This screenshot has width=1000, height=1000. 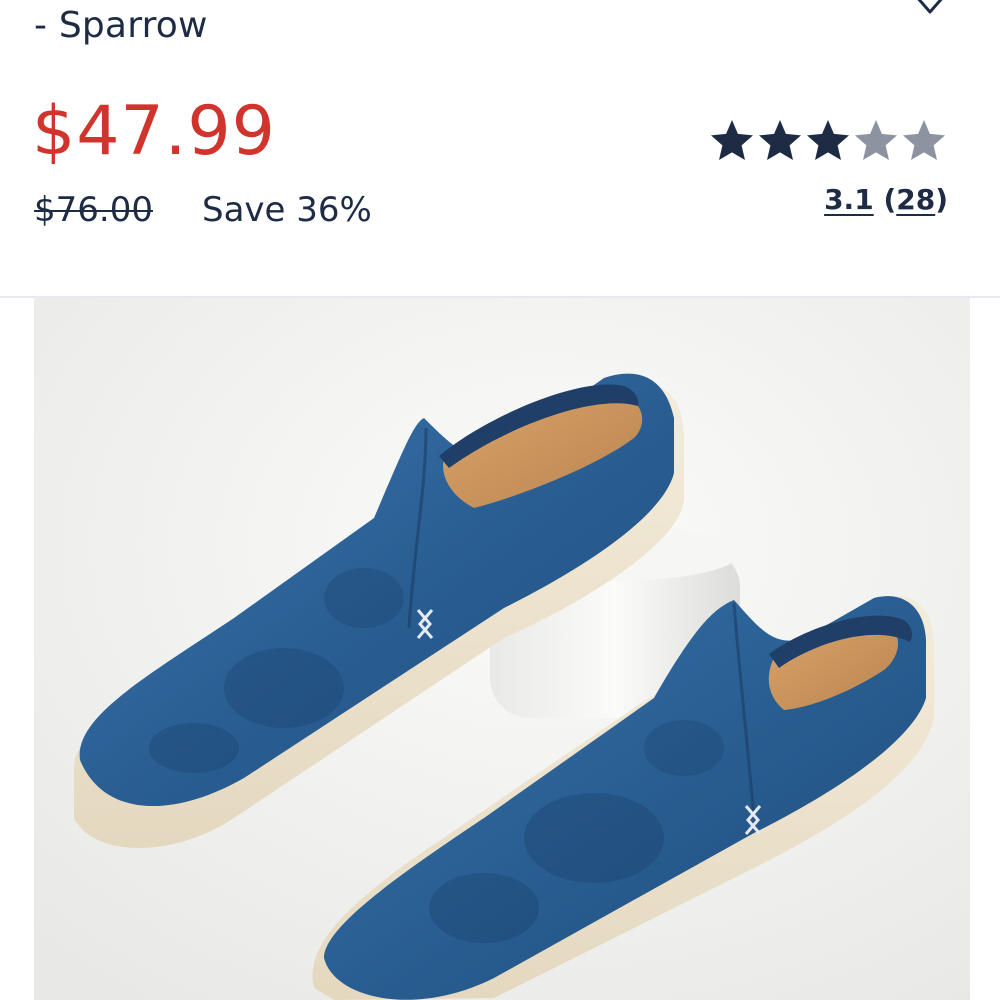 I want to click on star-rating, so click(x=828, y=142).